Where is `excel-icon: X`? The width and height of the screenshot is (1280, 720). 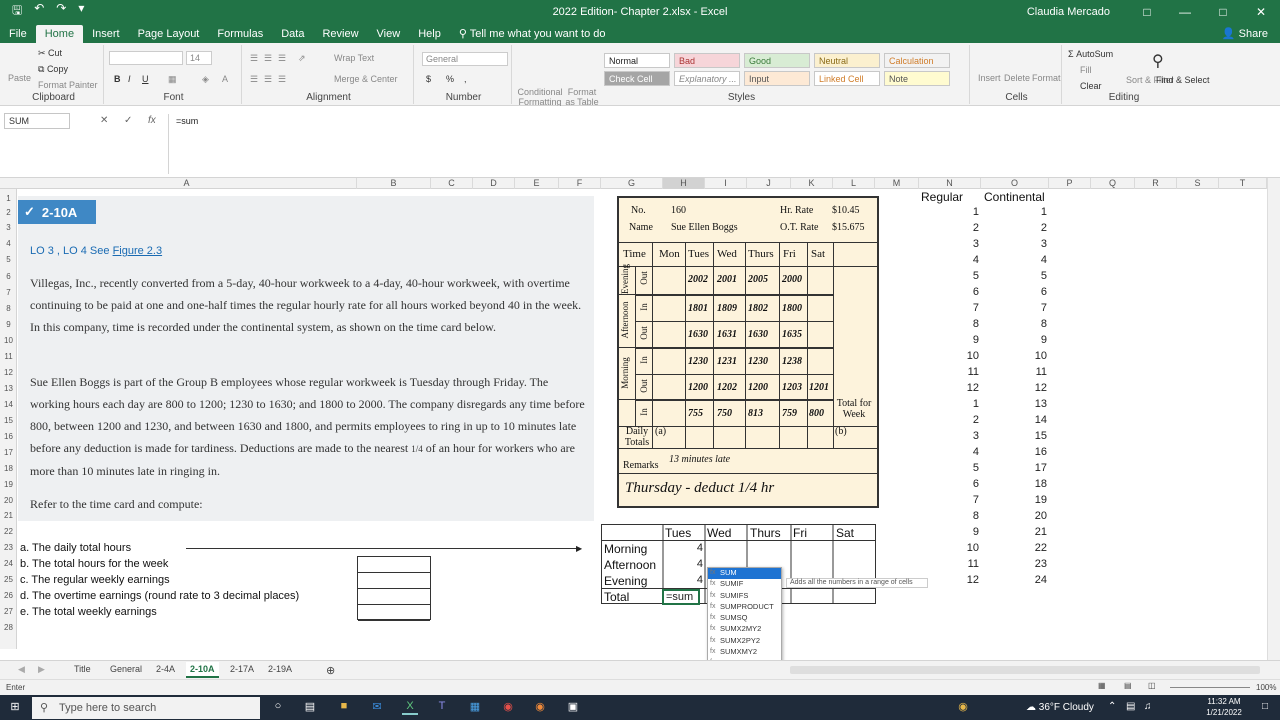 excel-icon: X is located at coordinates (410, 707).